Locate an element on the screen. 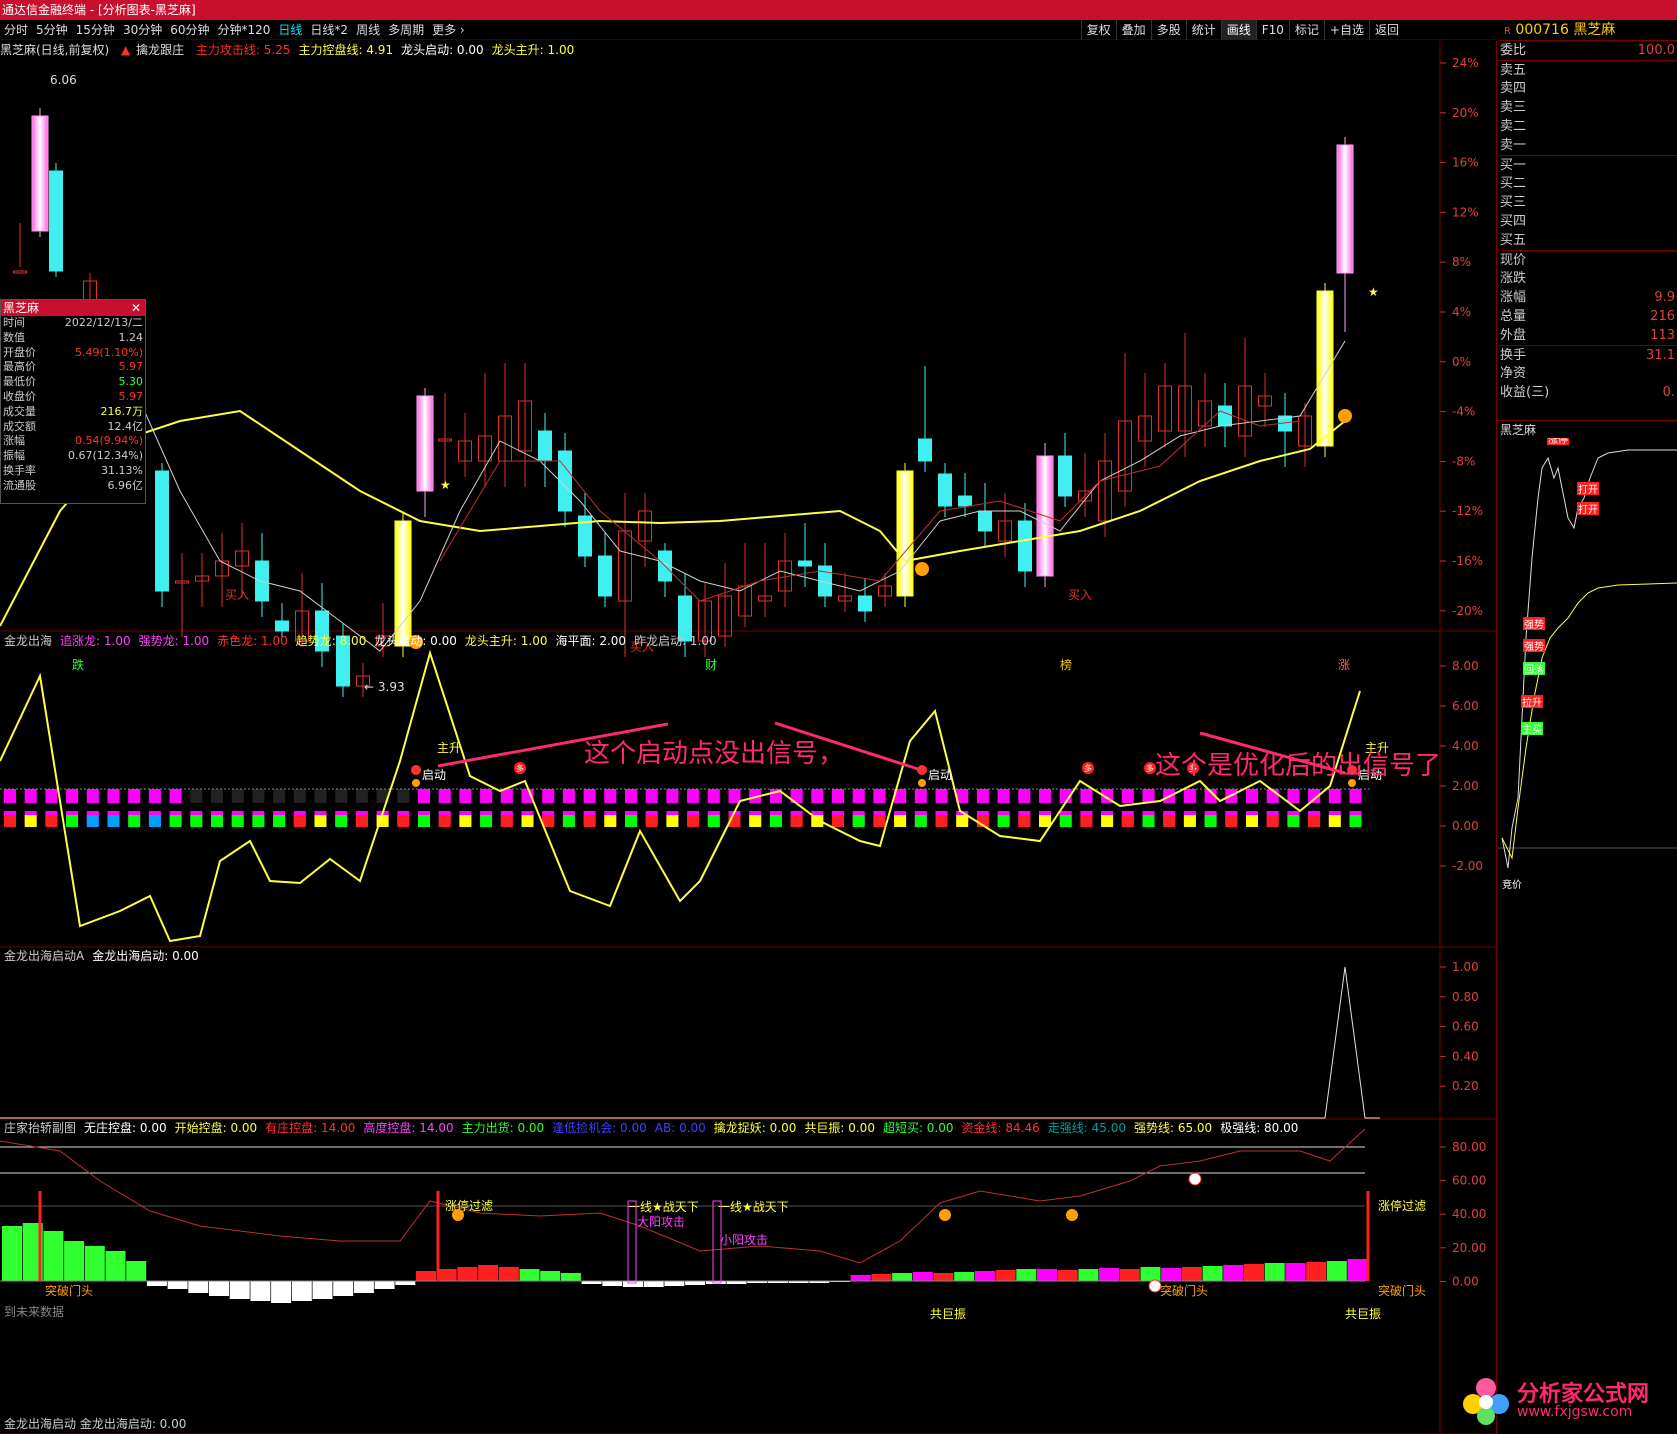  y-tick-label: 0.20 is located at coordinates (1465, 1086).